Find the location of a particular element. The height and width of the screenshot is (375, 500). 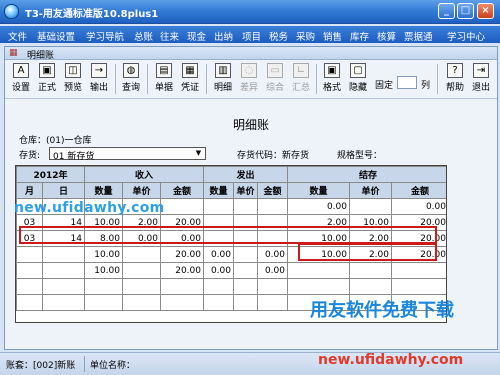

voucher-doc-label: 单据 is located at coordinates (163, 88).